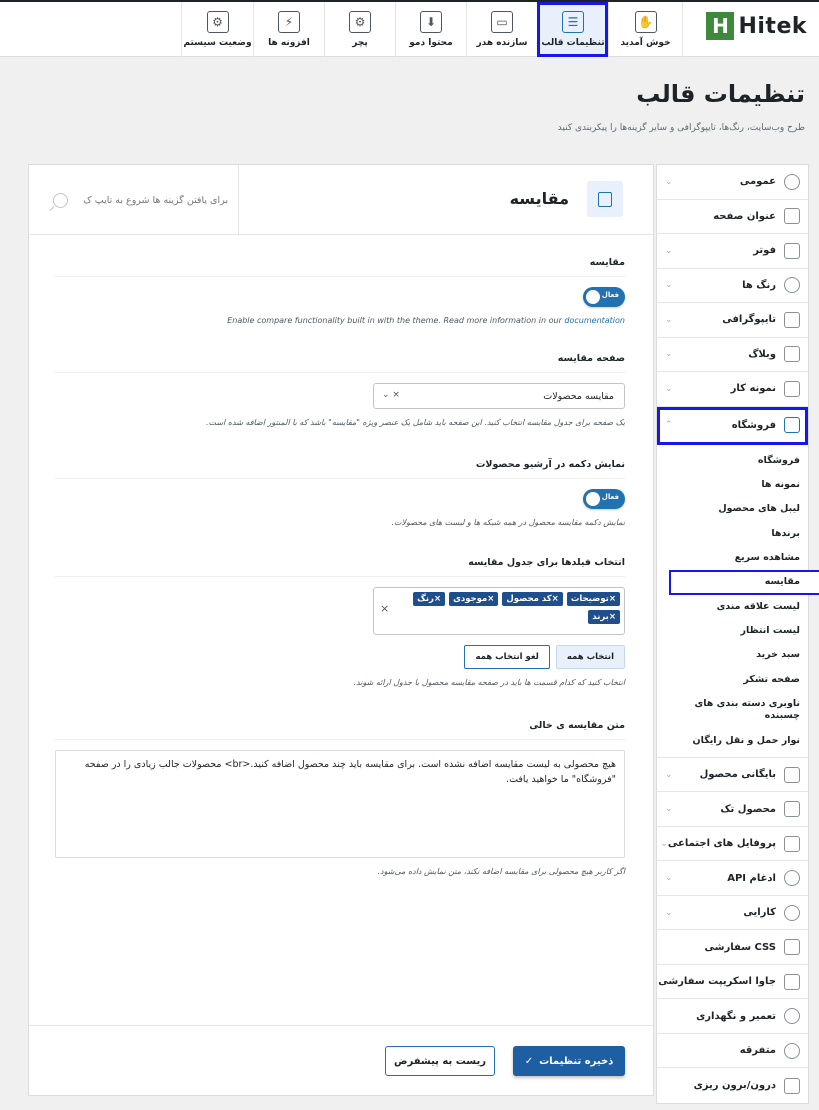 This screenshot has height=1110, width=819. What do you see at coordinates (288, 29) in the screenshot?
I see `tab-plugins: ⚡ افزونه ها` at bounding box center [288, 29].